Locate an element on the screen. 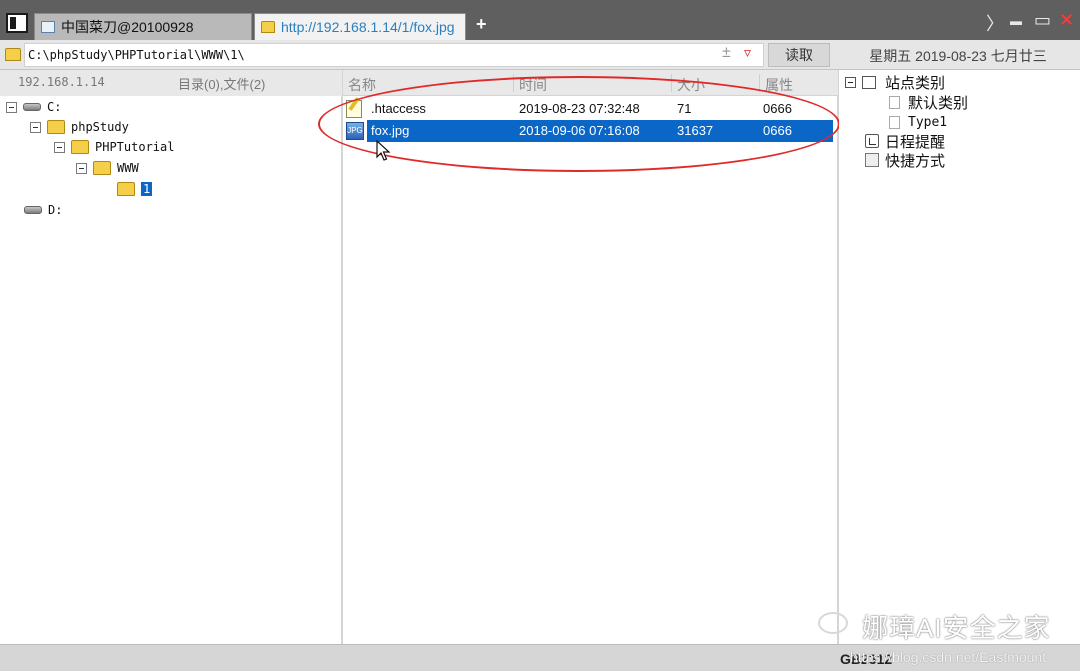  schedule-reminder: 日程提醒 is located at coordinates (905, 141).